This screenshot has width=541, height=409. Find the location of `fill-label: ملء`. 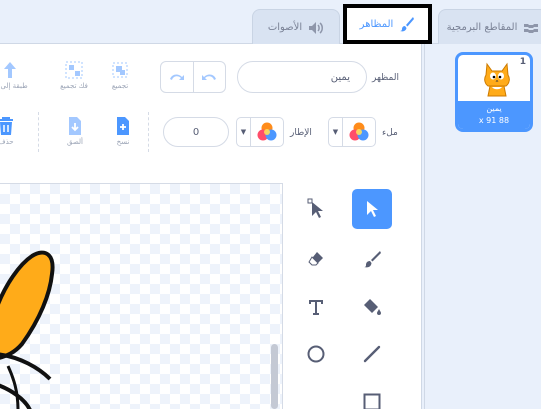

fill-label: ملء is located at coordinates (390, 133).